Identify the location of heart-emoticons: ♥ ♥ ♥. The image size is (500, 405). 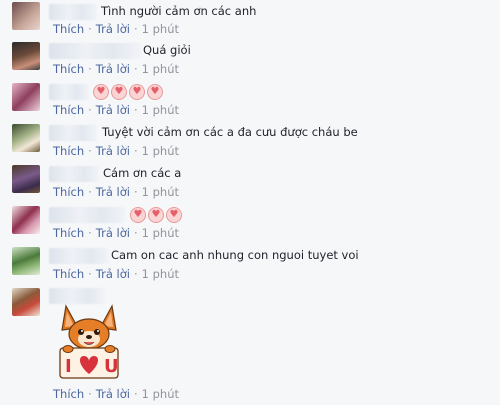
(156, 215).